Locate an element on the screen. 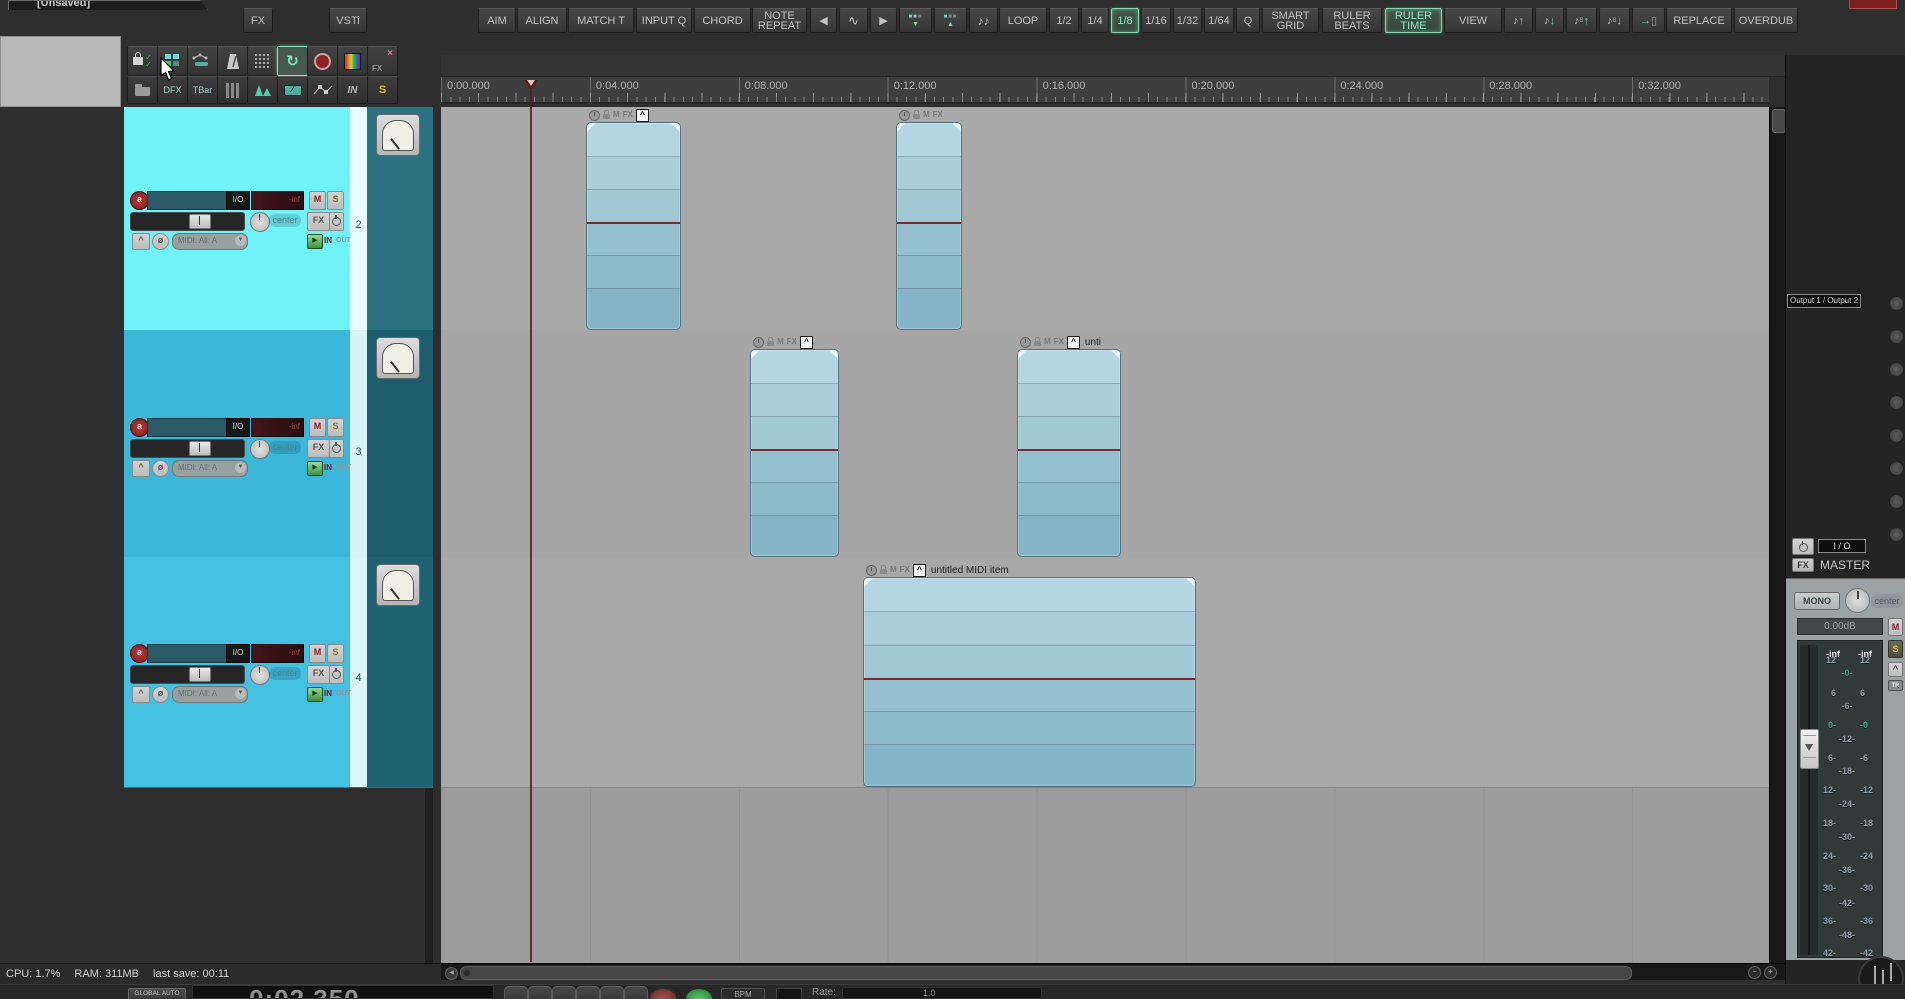 This screenshot has width=1905, height=999. horizontal-scrollbar: ◀ is located at coordinates (1113, 971).